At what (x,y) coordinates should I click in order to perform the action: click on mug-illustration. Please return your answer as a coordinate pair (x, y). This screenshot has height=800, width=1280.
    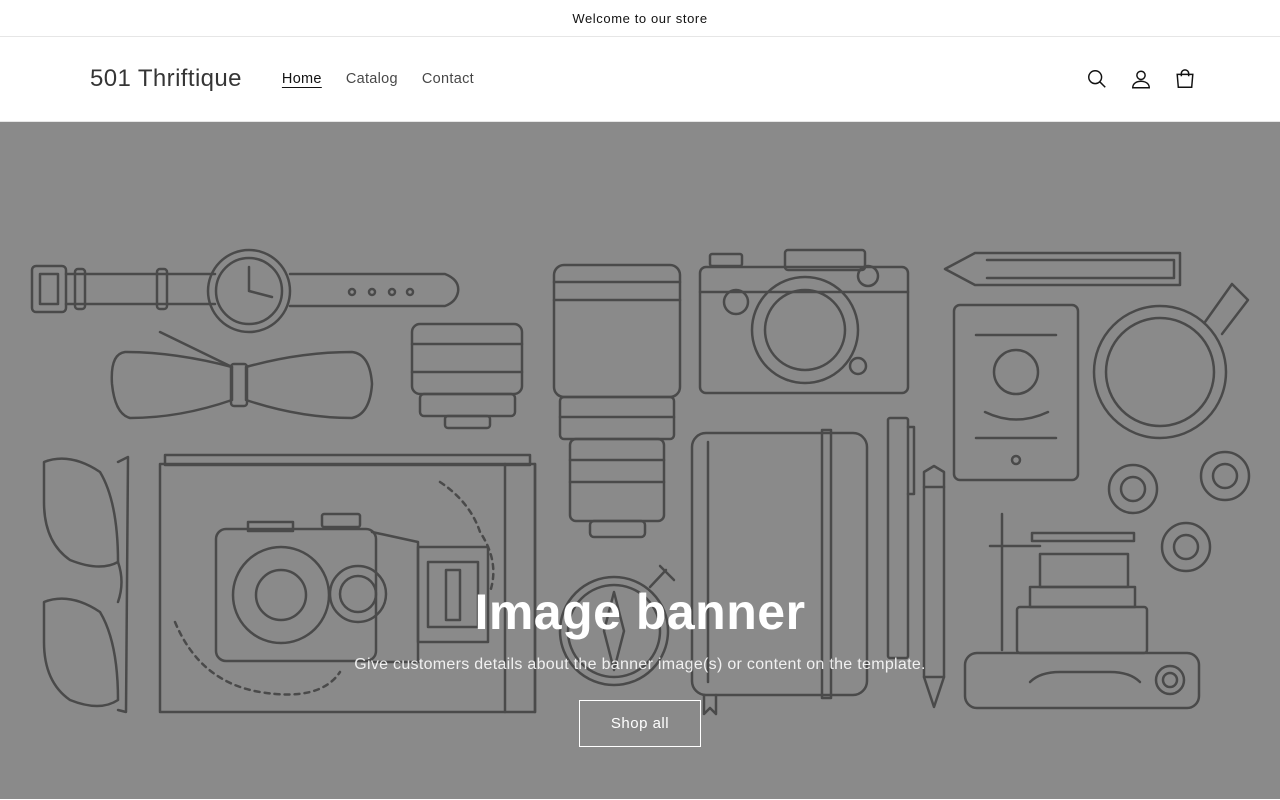
    Looking at the image, I should click on (1171, 361).